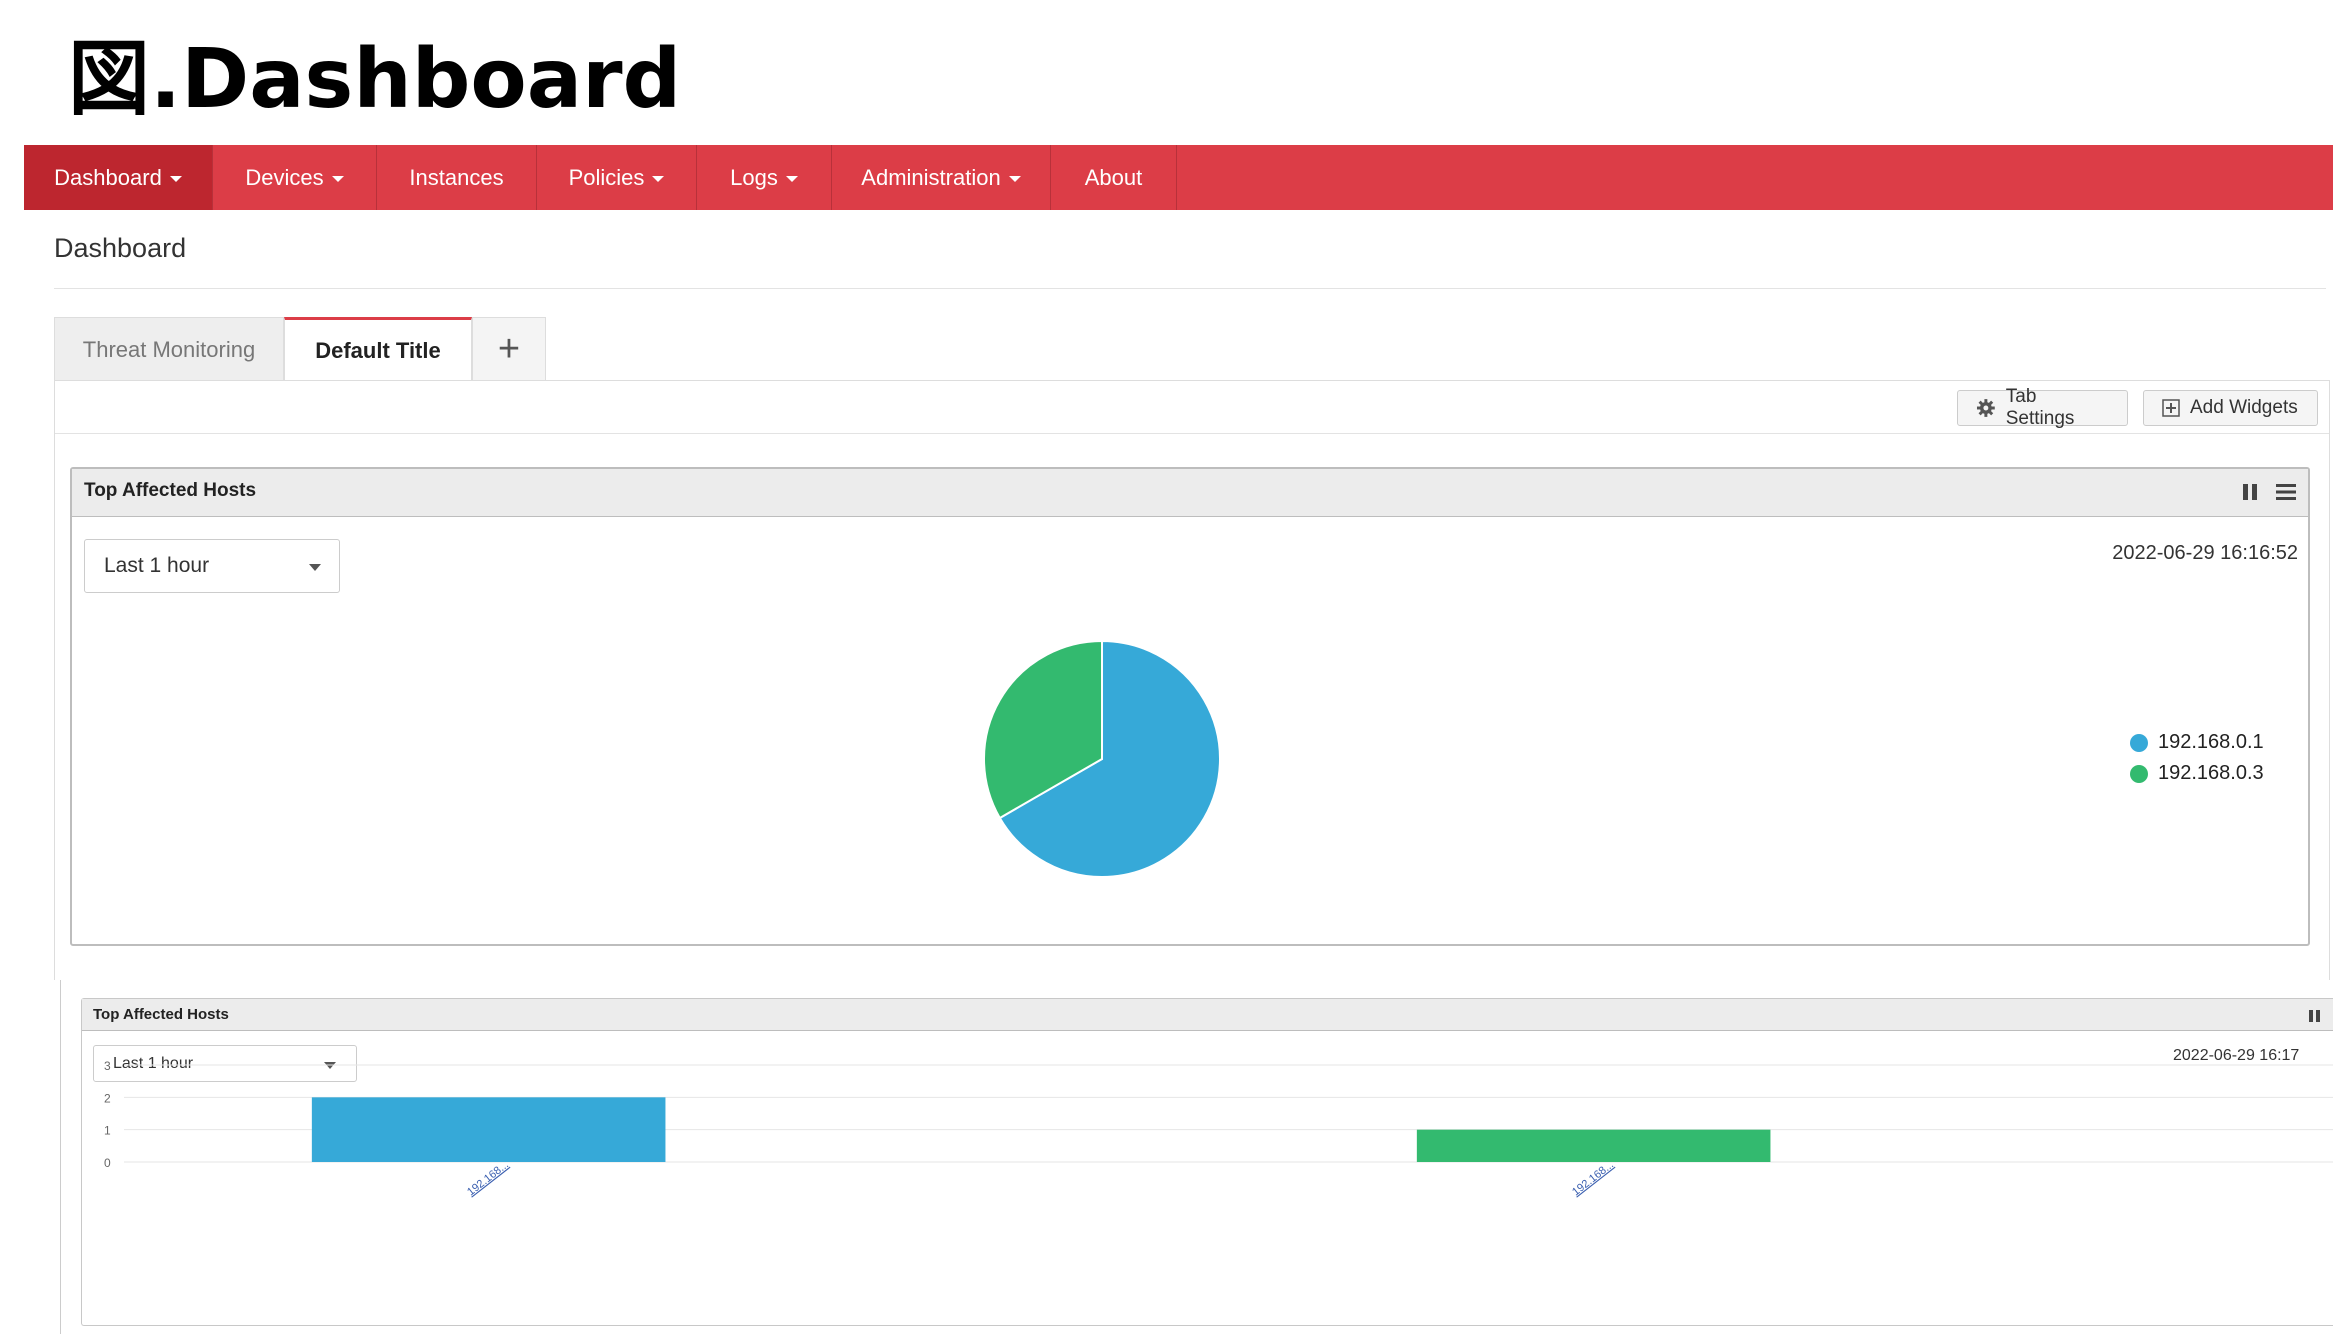 The width and height of the screenshot is (2333, 1334). I want to click on widget-title: Top Affected Hosts, so click(170, 490).